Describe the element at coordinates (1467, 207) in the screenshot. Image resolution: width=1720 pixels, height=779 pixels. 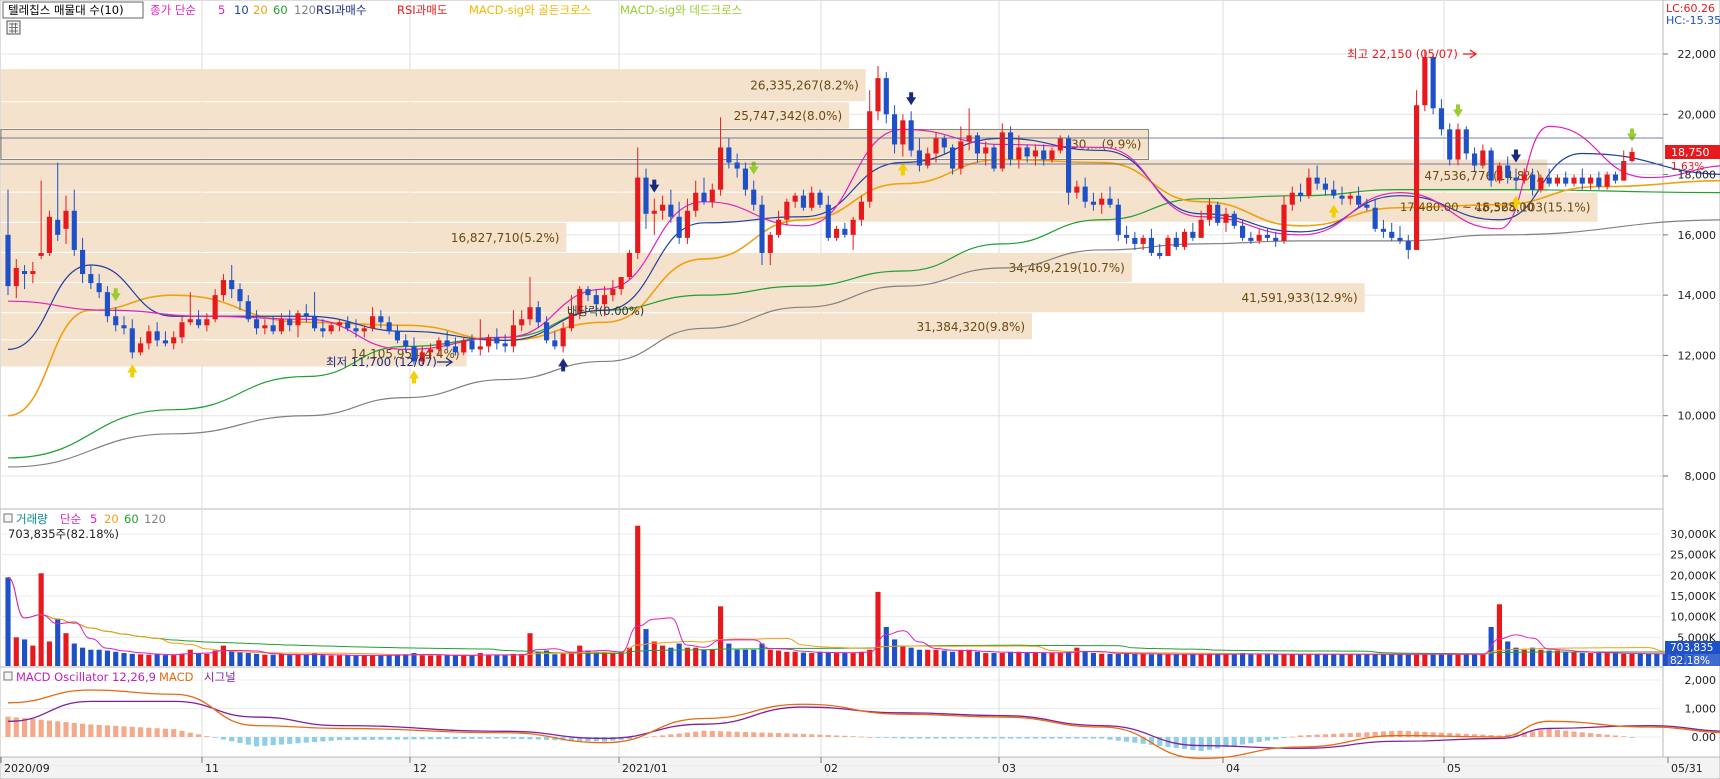
I see `range-label: 17,480.00 ~ 16,525.00` at that location.